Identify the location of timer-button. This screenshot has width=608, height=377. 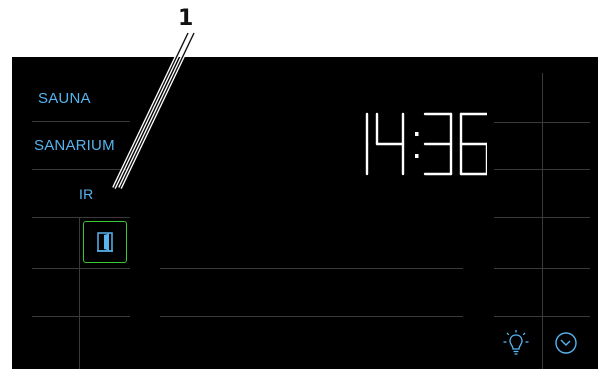
(566, 343).